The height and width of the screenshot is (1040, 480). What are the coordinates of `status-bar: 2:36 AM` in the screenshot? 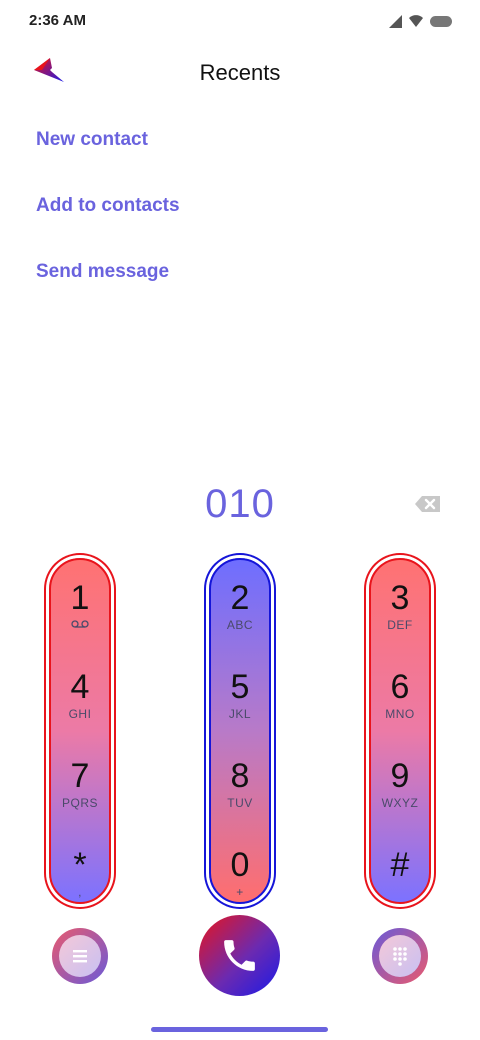 It's located at (240, 22).